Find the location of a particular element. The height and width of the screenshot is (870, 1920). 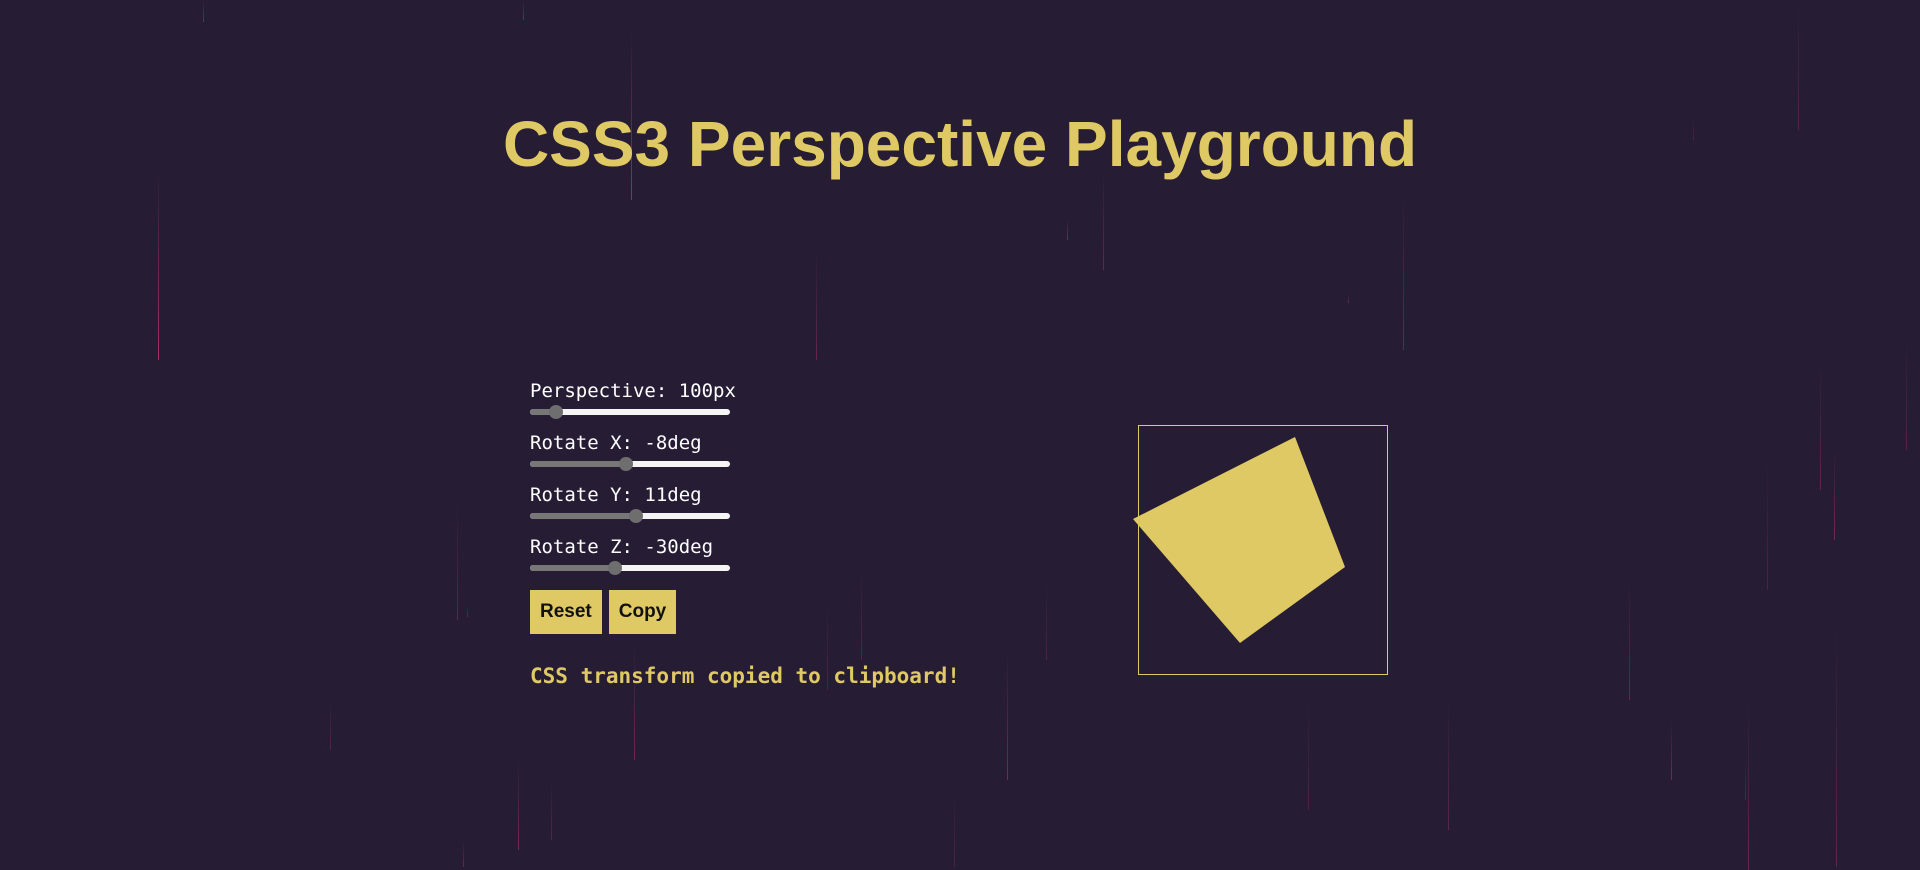

preview-container is located at coordinates (1260, 550).